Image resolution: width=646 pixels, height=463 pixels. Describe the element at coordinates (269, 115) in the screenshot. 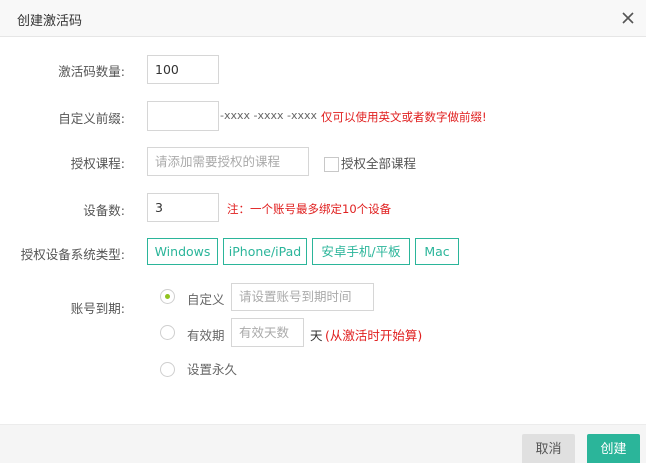

I see `prefix-suffix-pattern: -xxxx -xxxx -xxxx` at that location.